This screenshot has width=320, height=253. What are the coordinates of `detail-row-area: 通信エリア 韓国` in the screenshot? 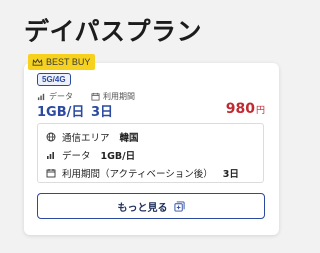 It's located at (92, 137).